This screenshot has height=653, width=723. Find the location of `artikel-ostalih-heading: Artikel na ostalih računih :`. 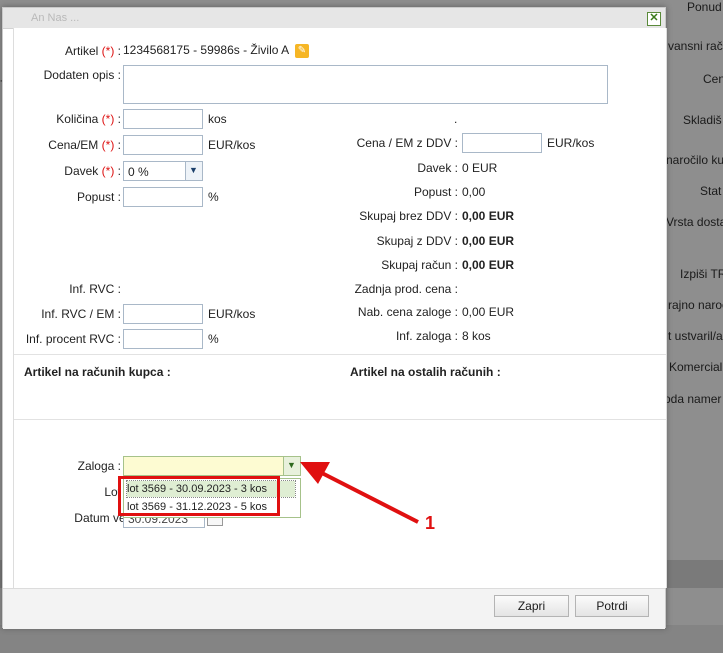

artikel-ostalih-heading: Artikel na ostalih računih : is located at coordinates (425, 372).